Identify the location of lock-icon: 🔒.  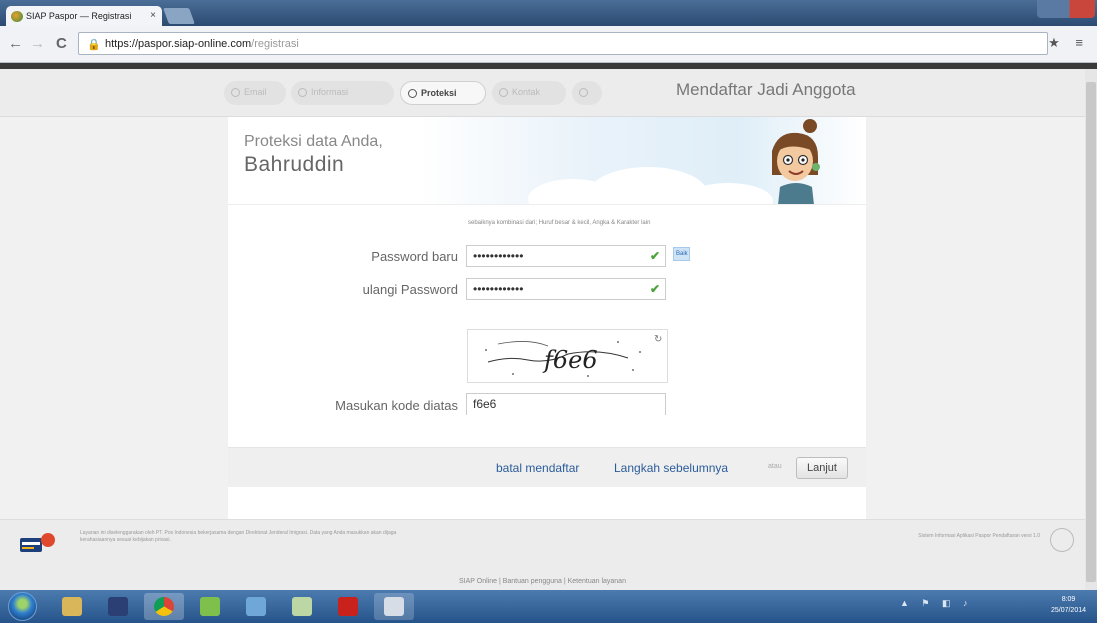
(94, 45).